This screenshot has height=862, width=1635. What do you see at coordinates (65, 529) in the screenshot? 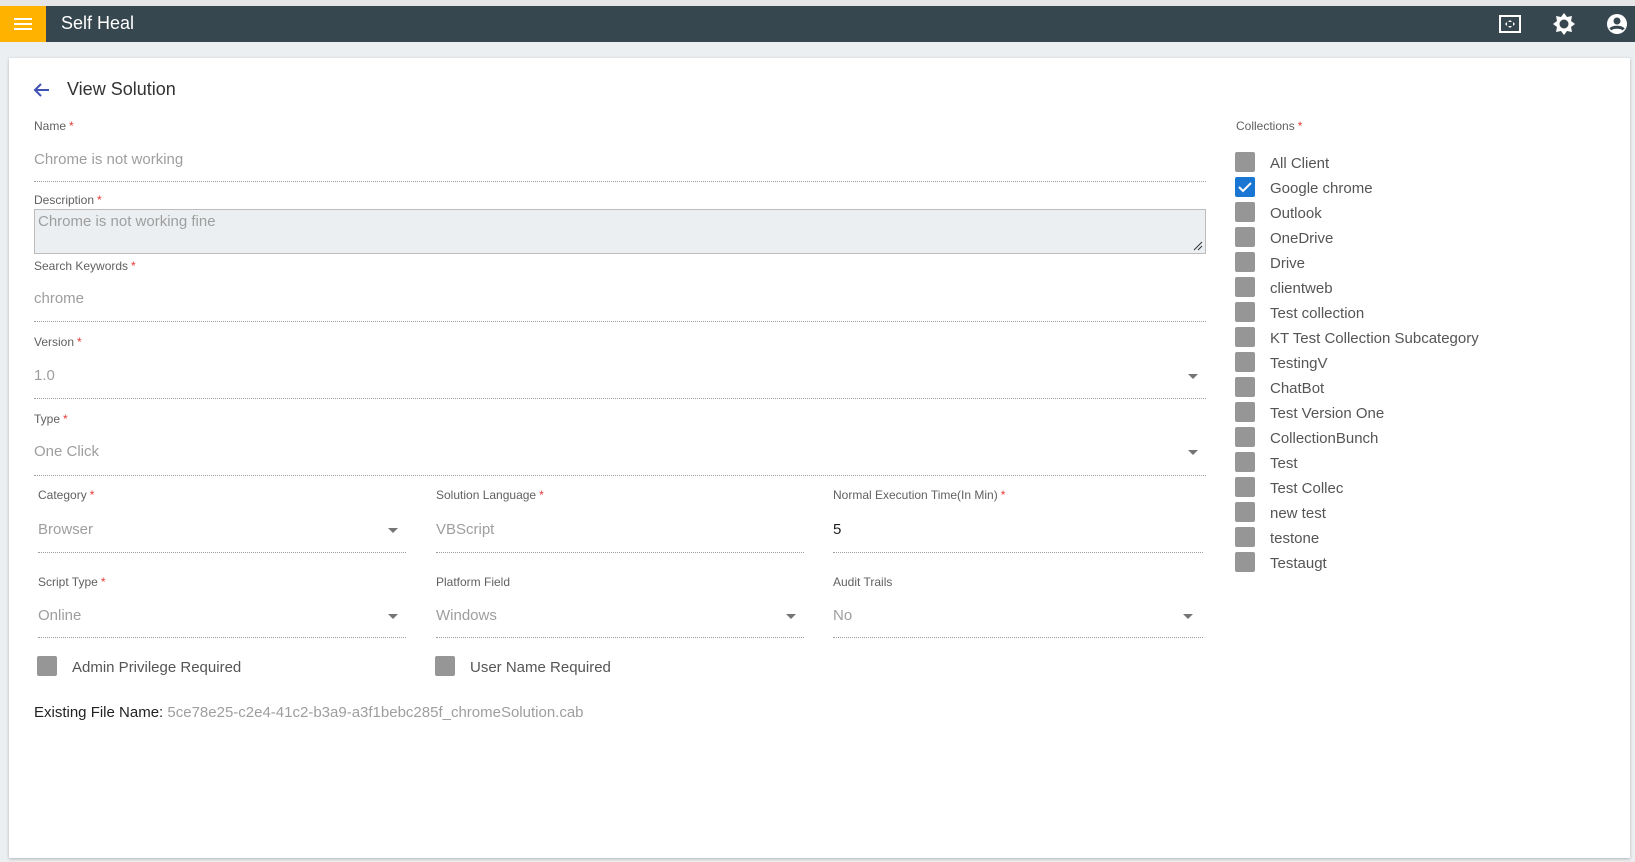
I see `category-select: Browser` at bounding box center [65, 529].